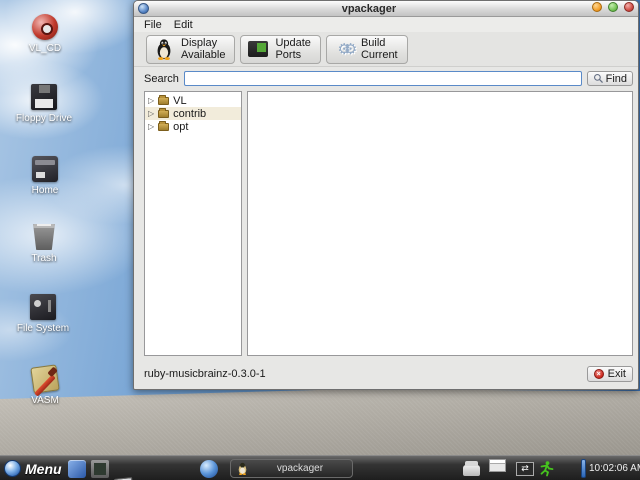 This screenshot has width=640, height=480. I want to click on find-label: Find, so click(616, 78).